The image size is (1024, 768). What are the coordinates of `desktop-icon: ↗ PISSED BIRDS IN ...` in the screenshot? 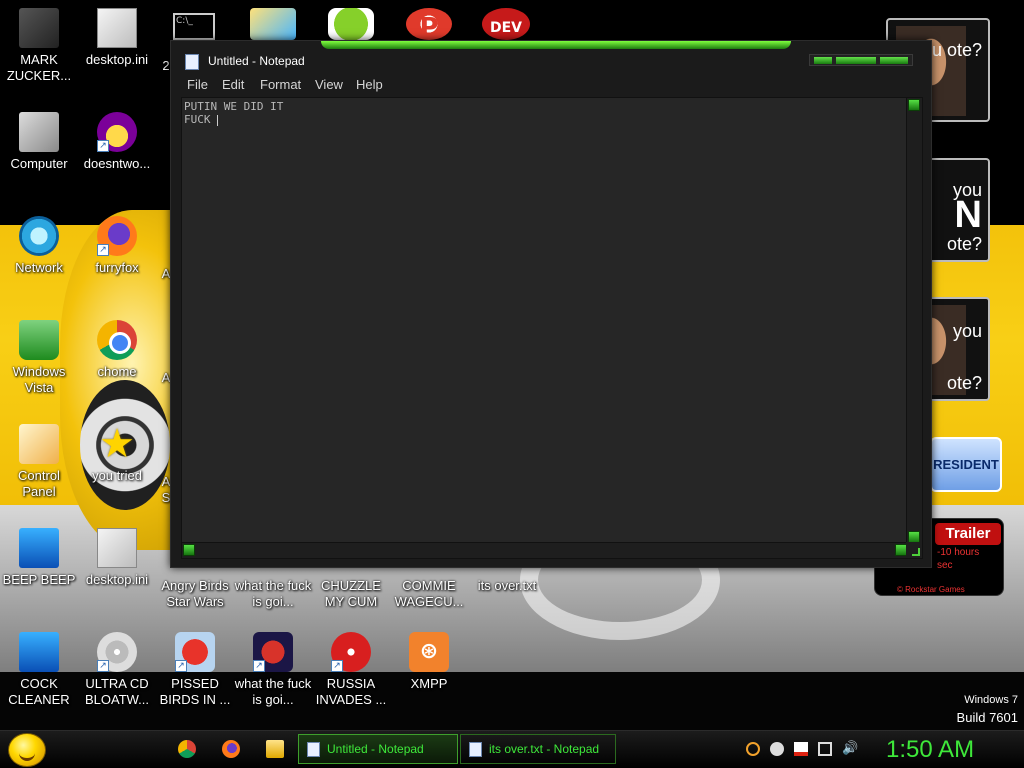 It's located at (195, 670).